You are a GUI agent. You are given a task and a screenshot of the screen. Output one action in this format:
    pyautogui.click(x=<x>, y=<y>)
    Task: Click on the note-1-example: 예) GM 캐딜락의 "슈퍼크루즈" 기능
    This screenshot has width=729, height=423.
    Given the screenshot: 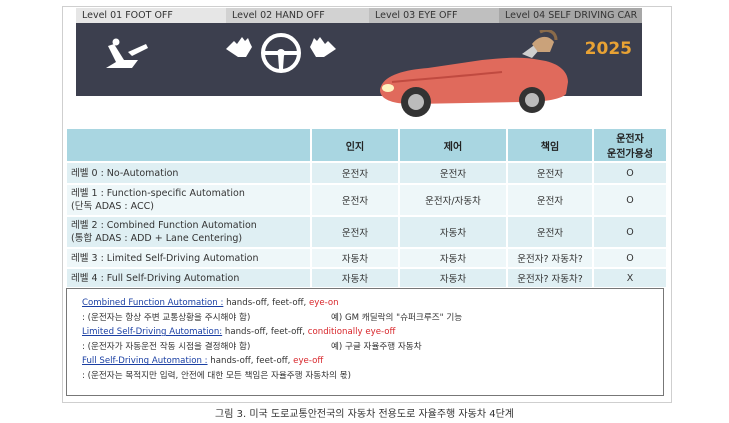 What is the action you would take?
    pyautogui.click(x=397, y=317)
    